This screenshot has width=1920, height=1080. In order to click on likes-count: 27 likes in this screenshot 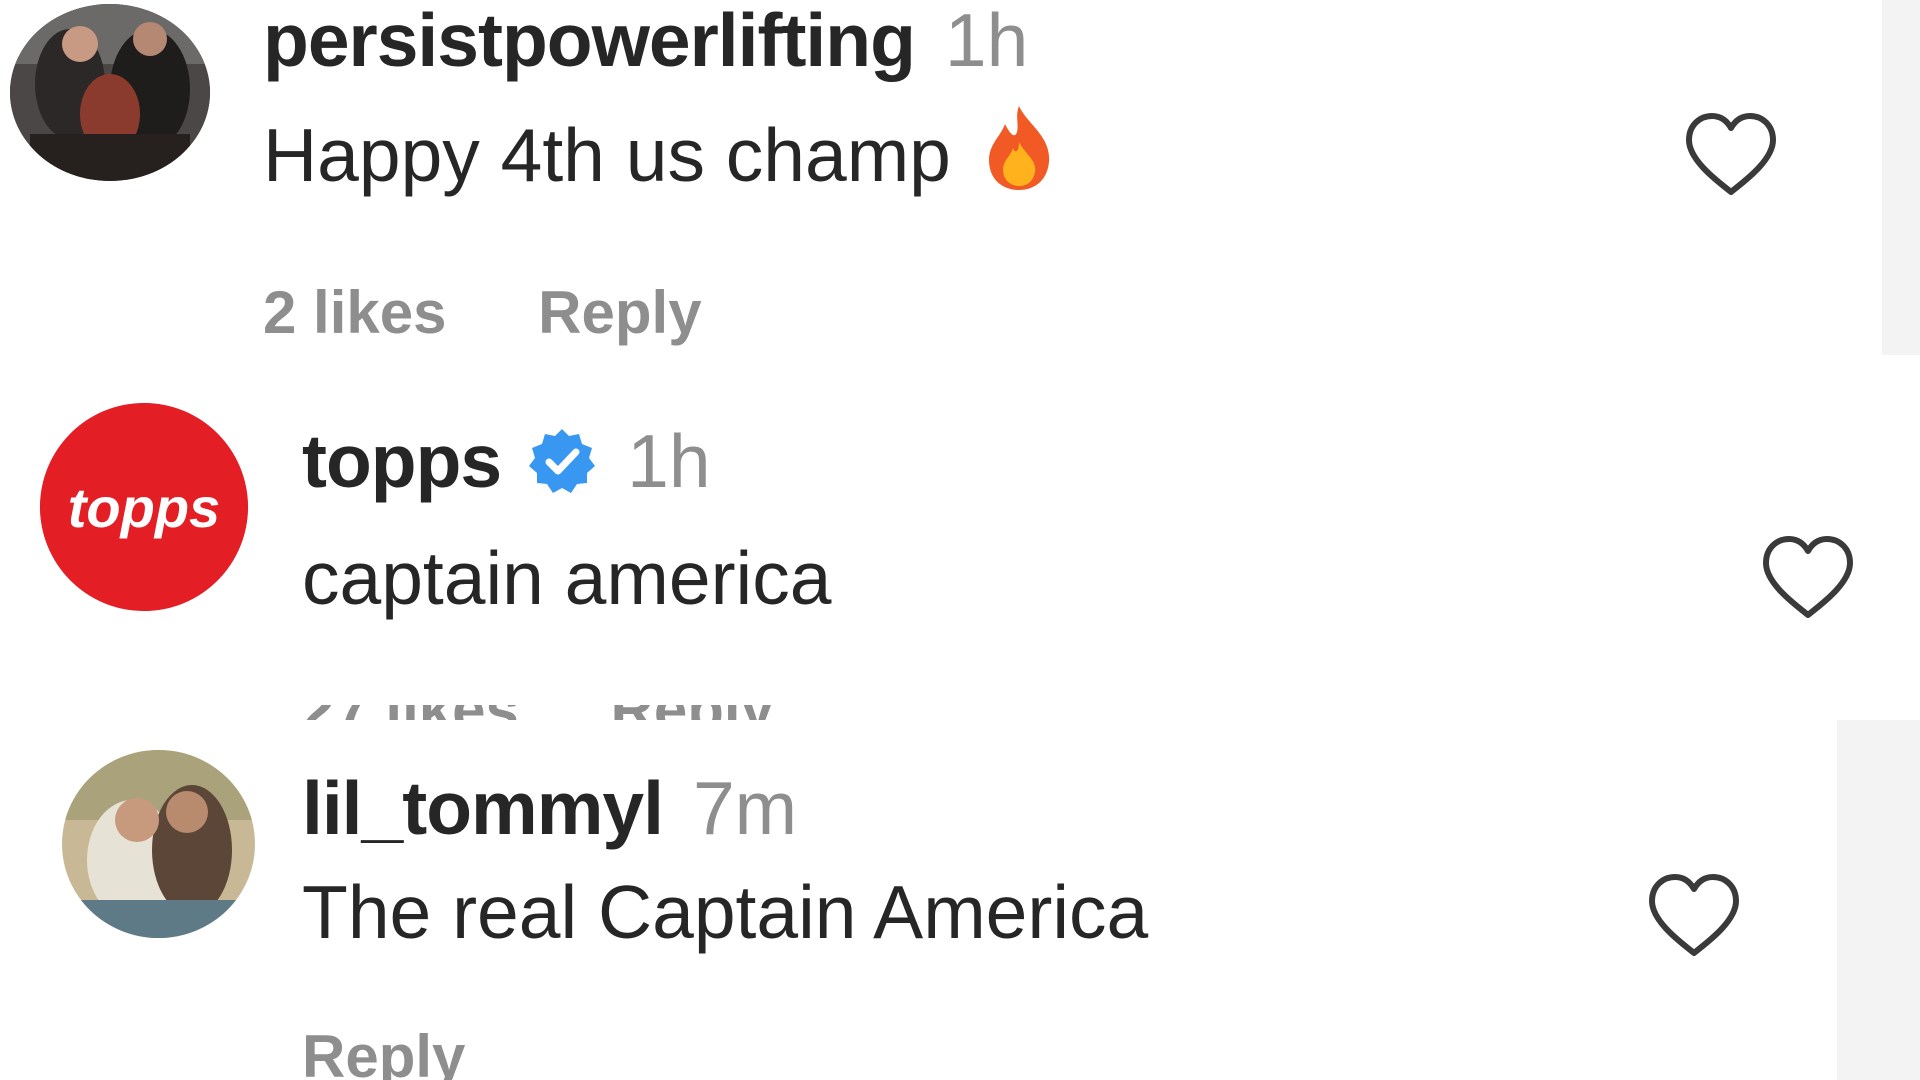, I will do `click(410, 712)`.